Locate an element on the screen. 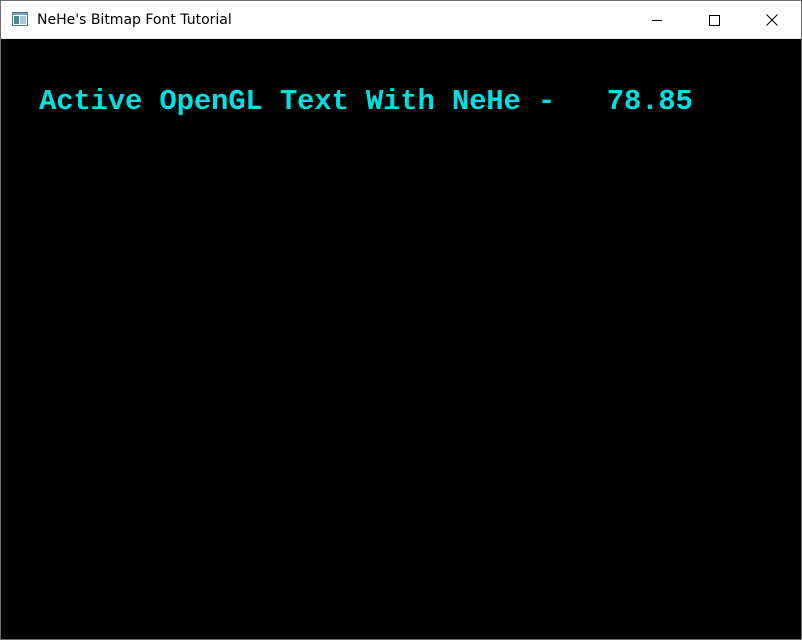 Image resolution: width=802 pixels, height=640 pixels. maximize-button is located at coordinates (714, 20).